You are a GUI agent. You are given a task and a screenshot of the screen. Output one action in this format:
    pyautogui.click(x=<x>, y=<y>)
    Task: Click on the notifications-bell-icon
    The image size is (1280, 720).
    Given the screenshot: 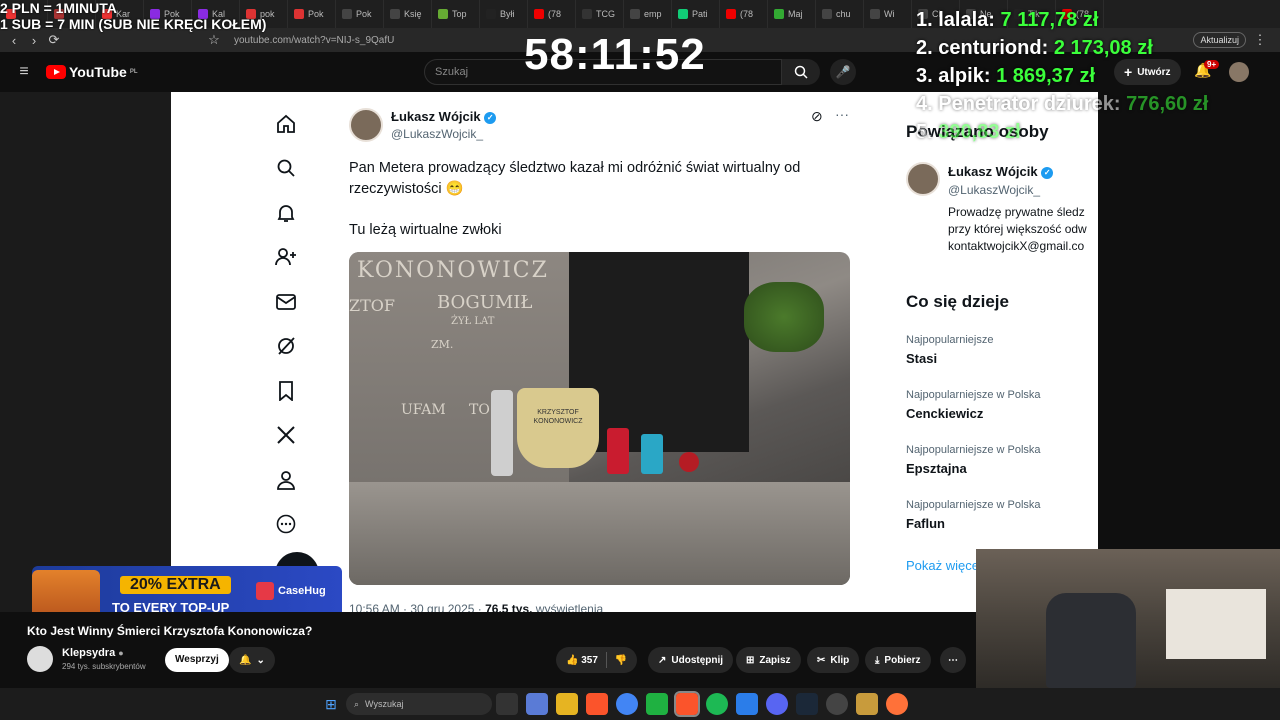 What is the action you would take?
    pyautogui.click(x=286, y=213)
    